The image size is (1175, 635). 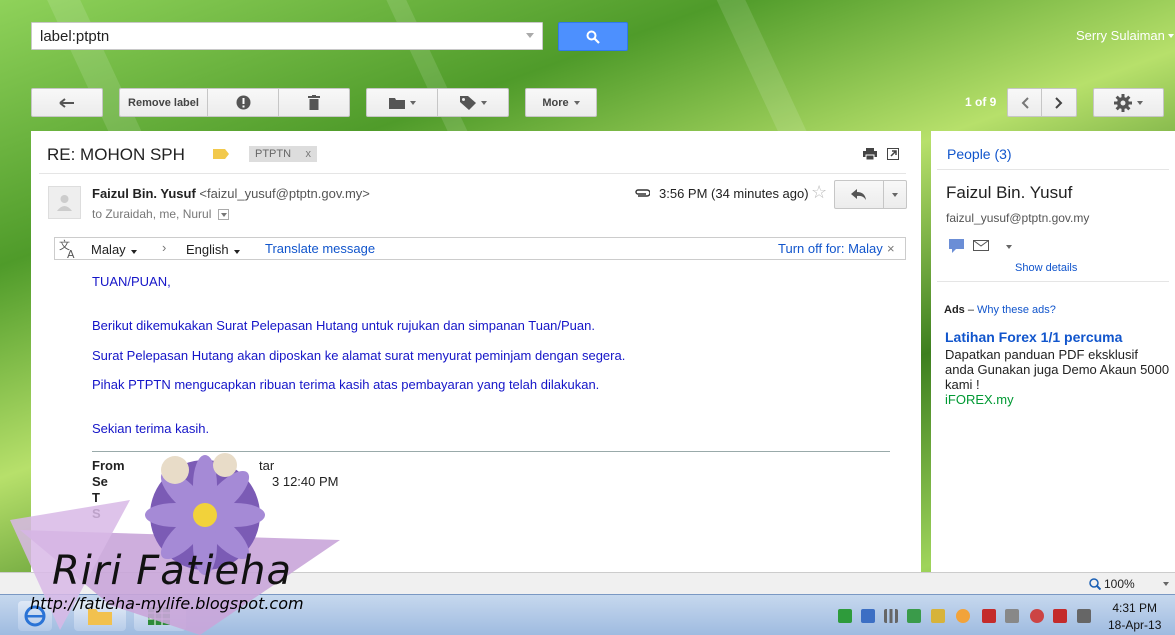 I want to click on pager-nav-group, so click(x=1042, y=102).